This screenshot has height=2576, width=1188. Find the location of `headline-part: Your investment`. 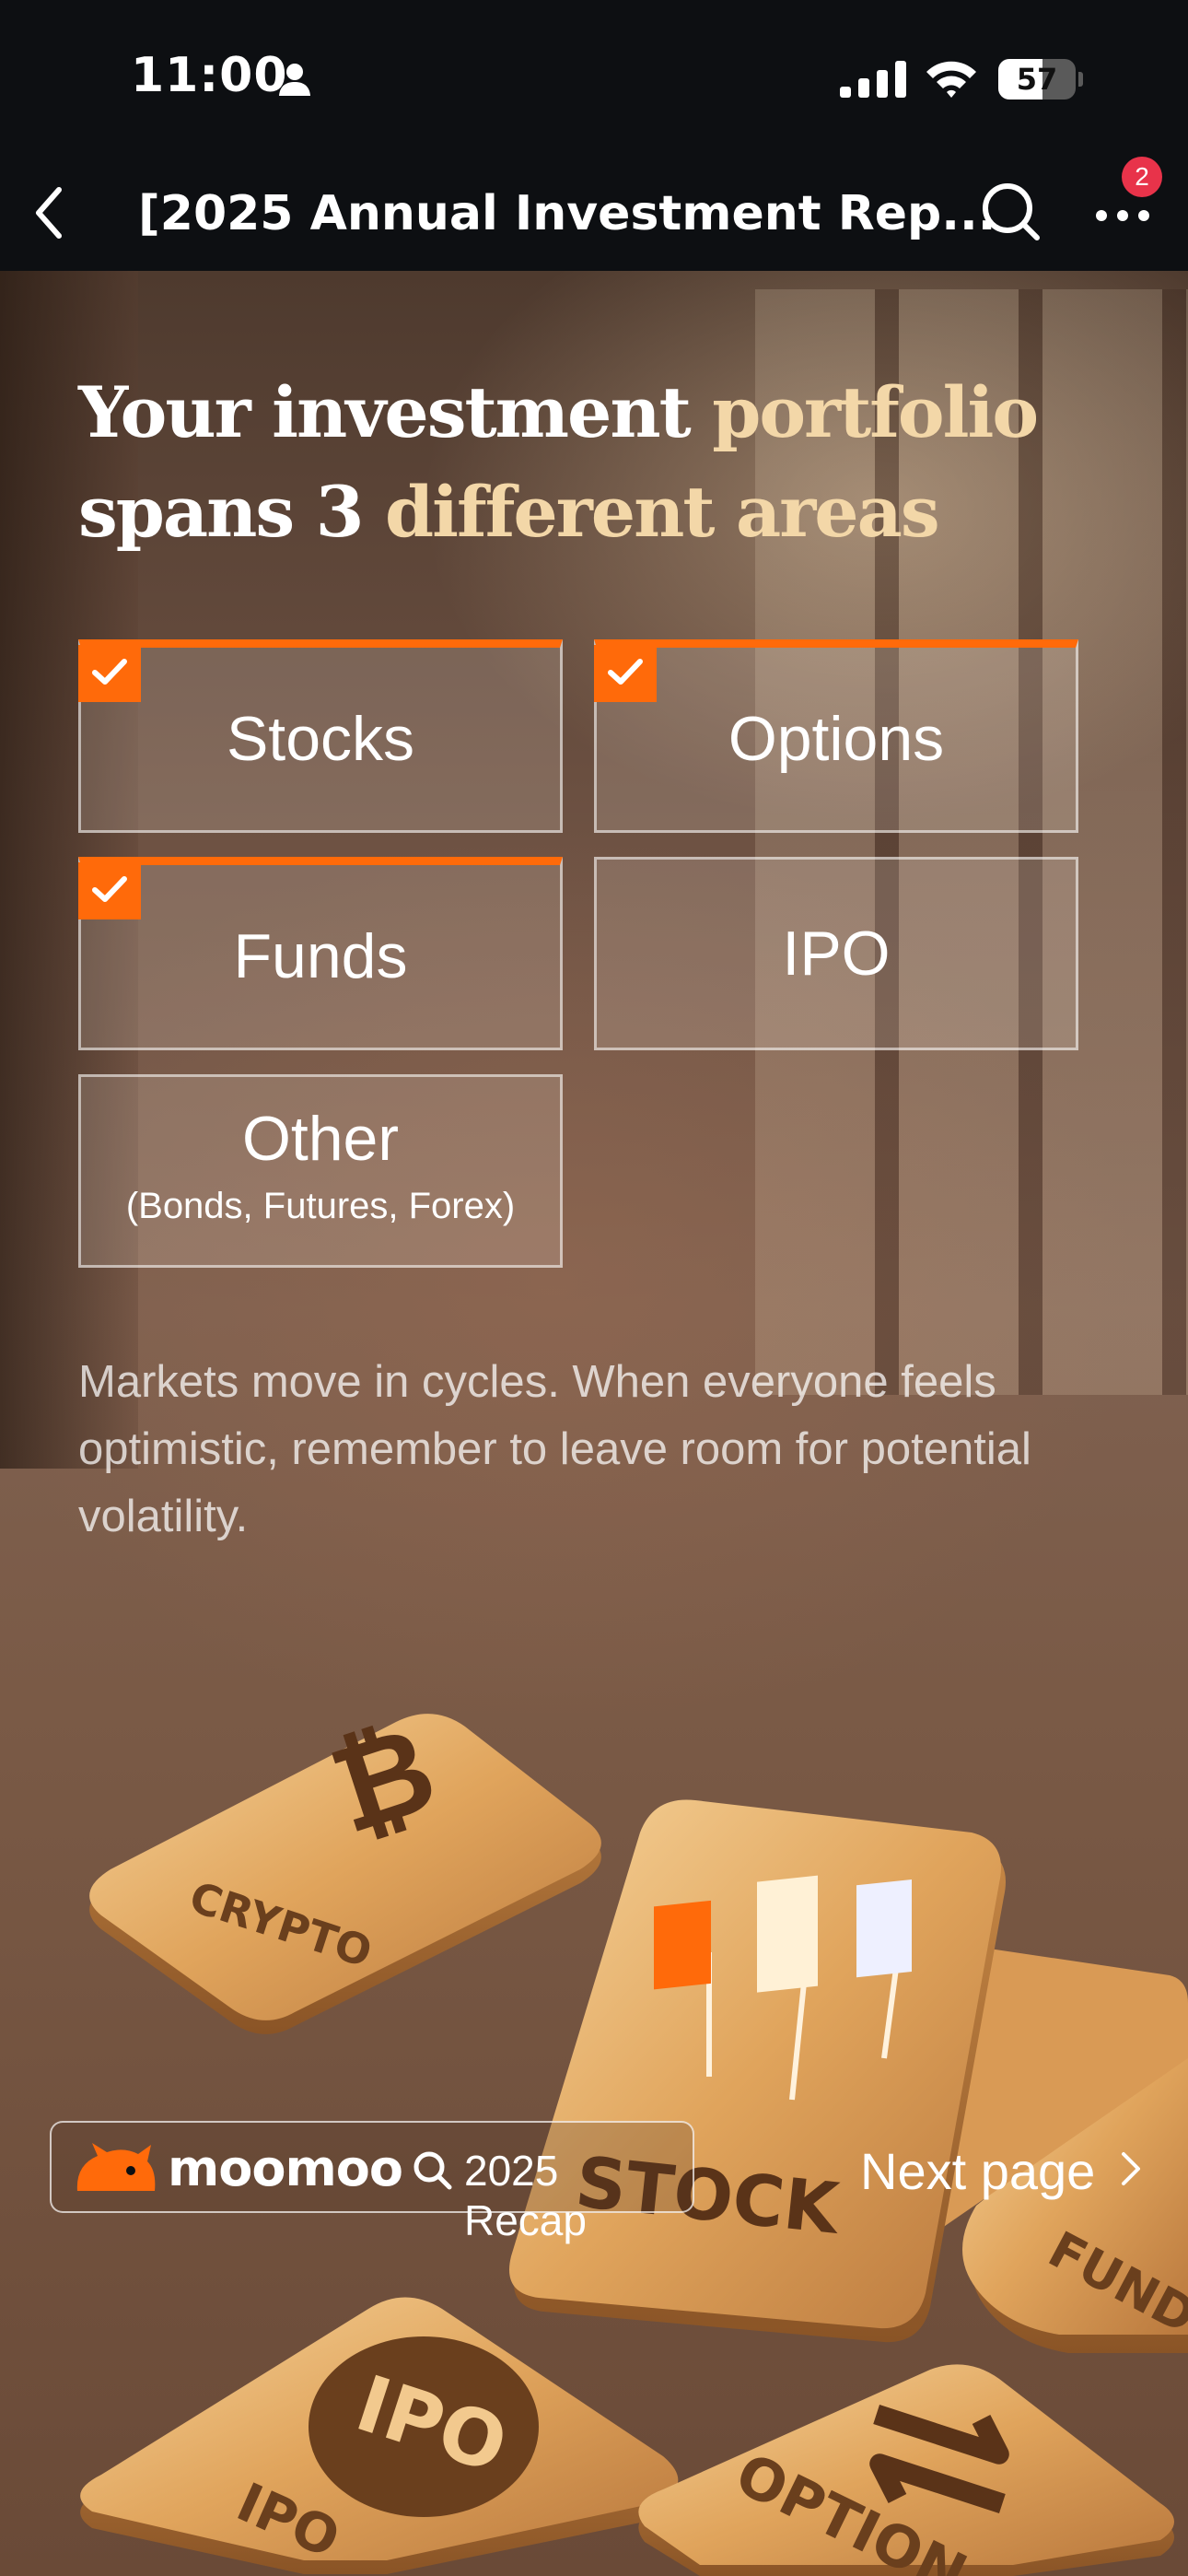

headline-part: Your investment is located at coordinates (395, 412).